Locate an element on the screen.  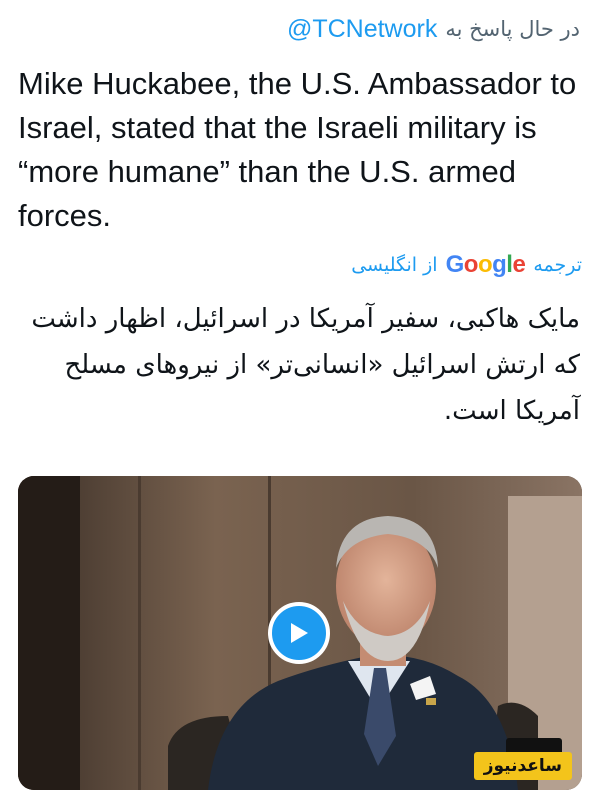
play-icon is located at coordinates (299, 633).